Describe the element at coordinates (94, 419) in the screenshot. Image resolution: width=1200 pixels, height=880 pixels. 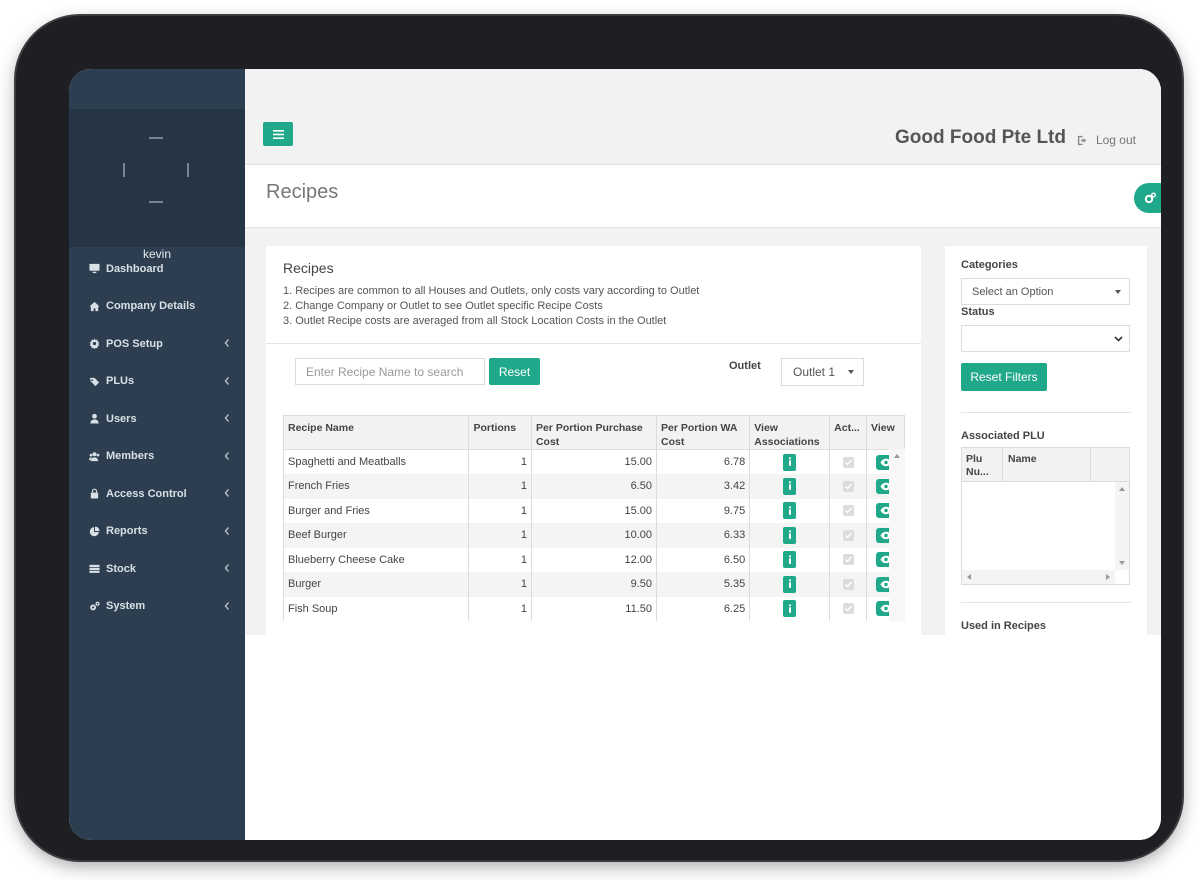
I see `user-icon` at that location.